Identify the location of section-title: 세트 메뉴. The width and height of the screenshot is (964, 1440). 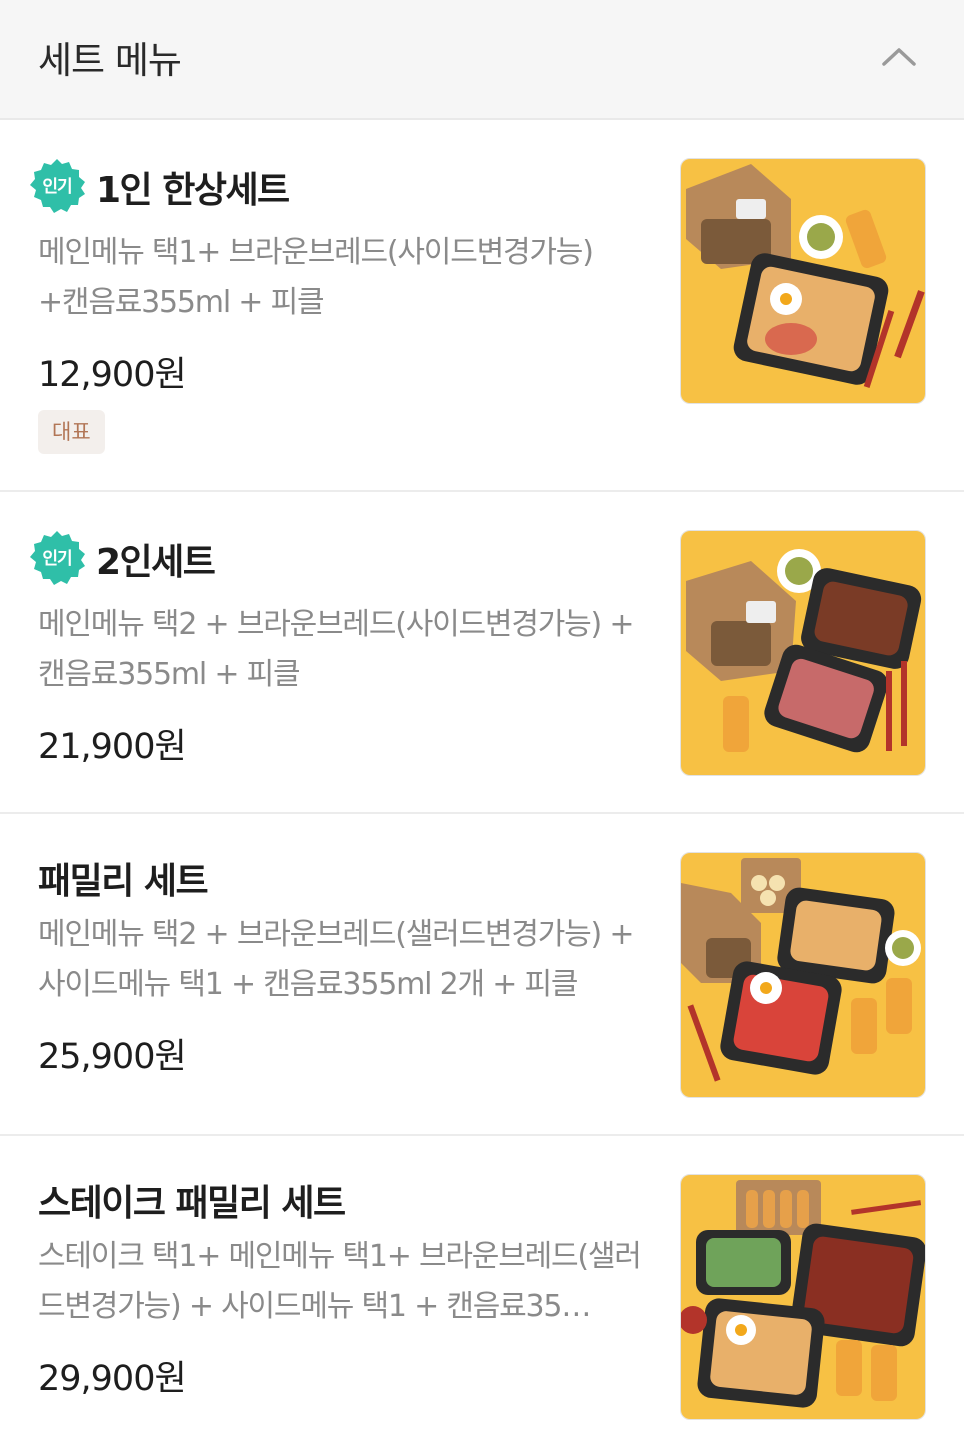
(110, 60).